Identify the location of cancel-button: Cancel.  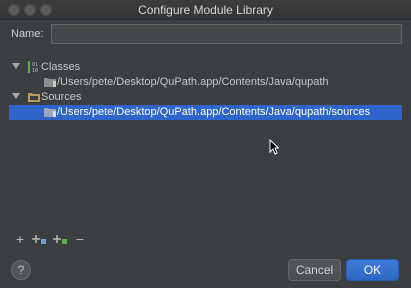
(314, 270).